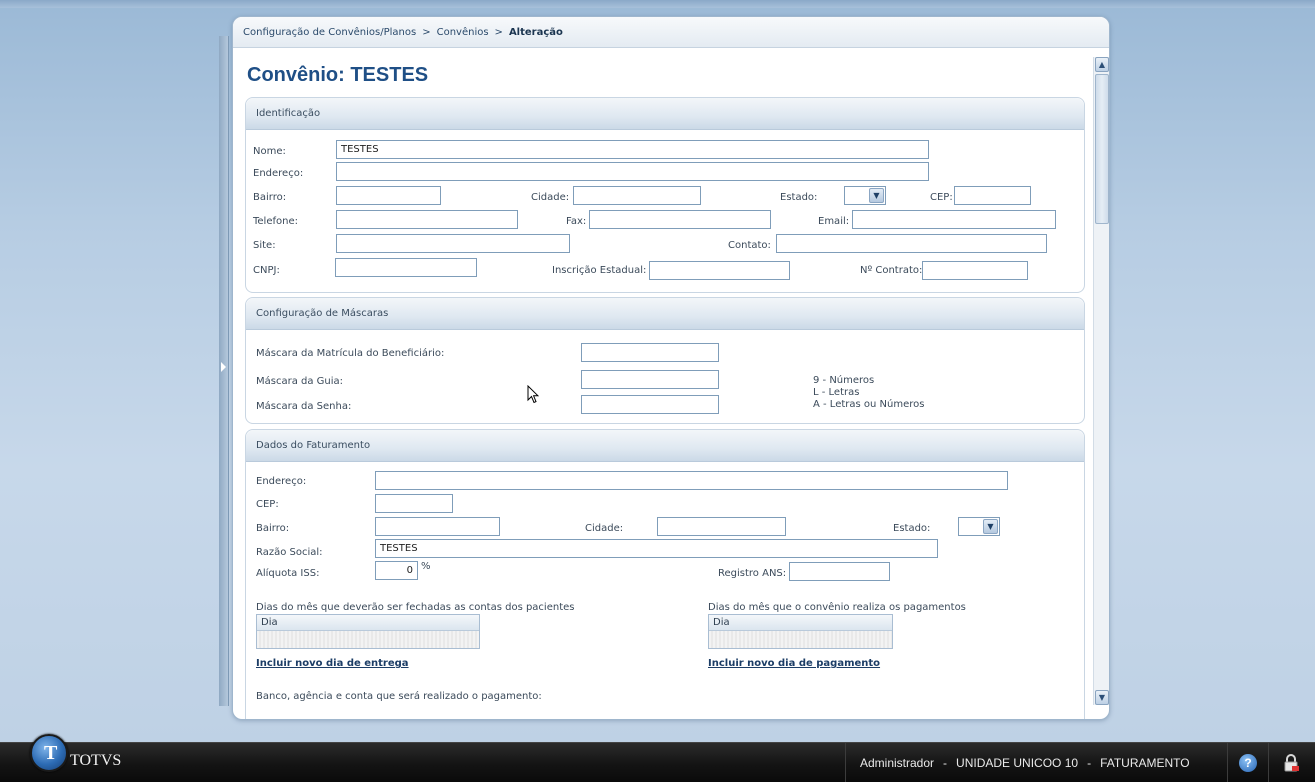 The height and width of the screenshot is (782, 1315). Describe the element at coordinates (975, 270) in the screenshot. I see `contrato-input` at that location.